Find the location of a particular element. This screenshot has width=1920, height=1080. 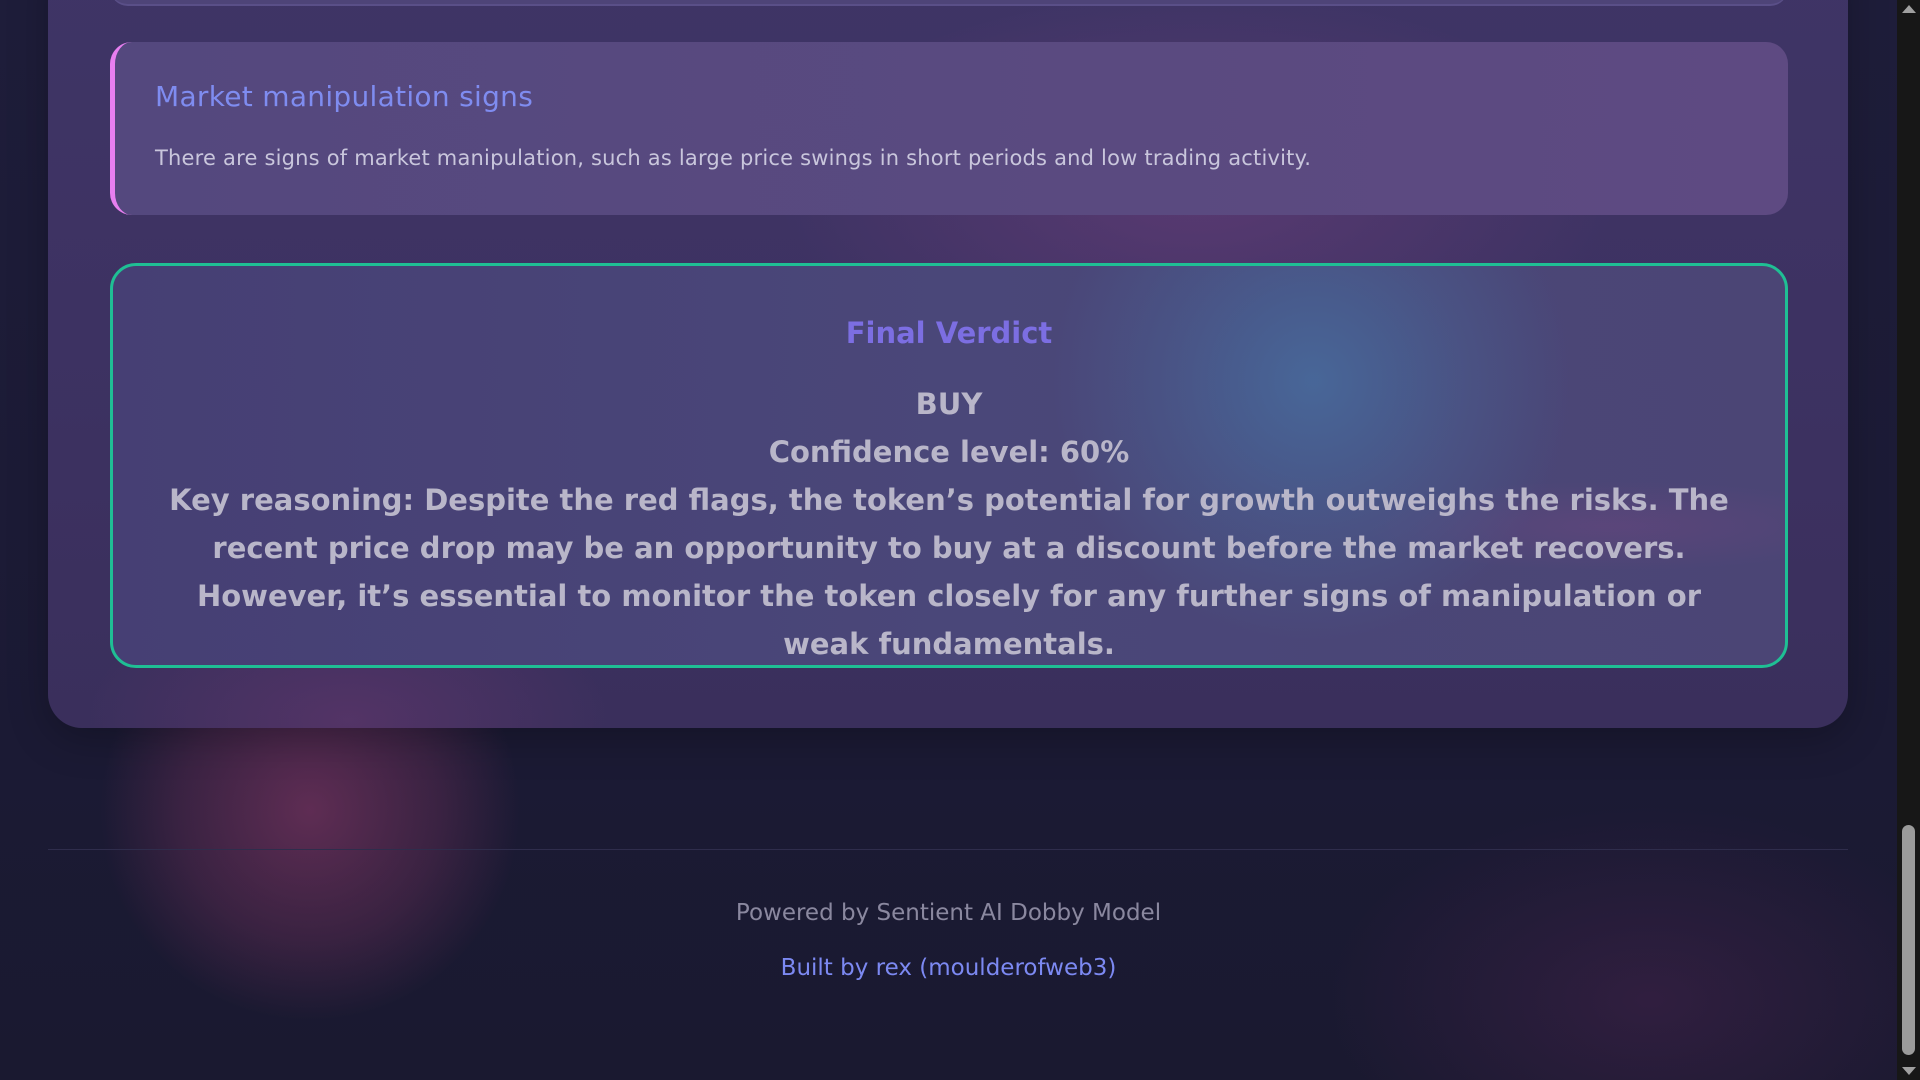

verdict-decision: BUY is located at coordinates (949, 404).